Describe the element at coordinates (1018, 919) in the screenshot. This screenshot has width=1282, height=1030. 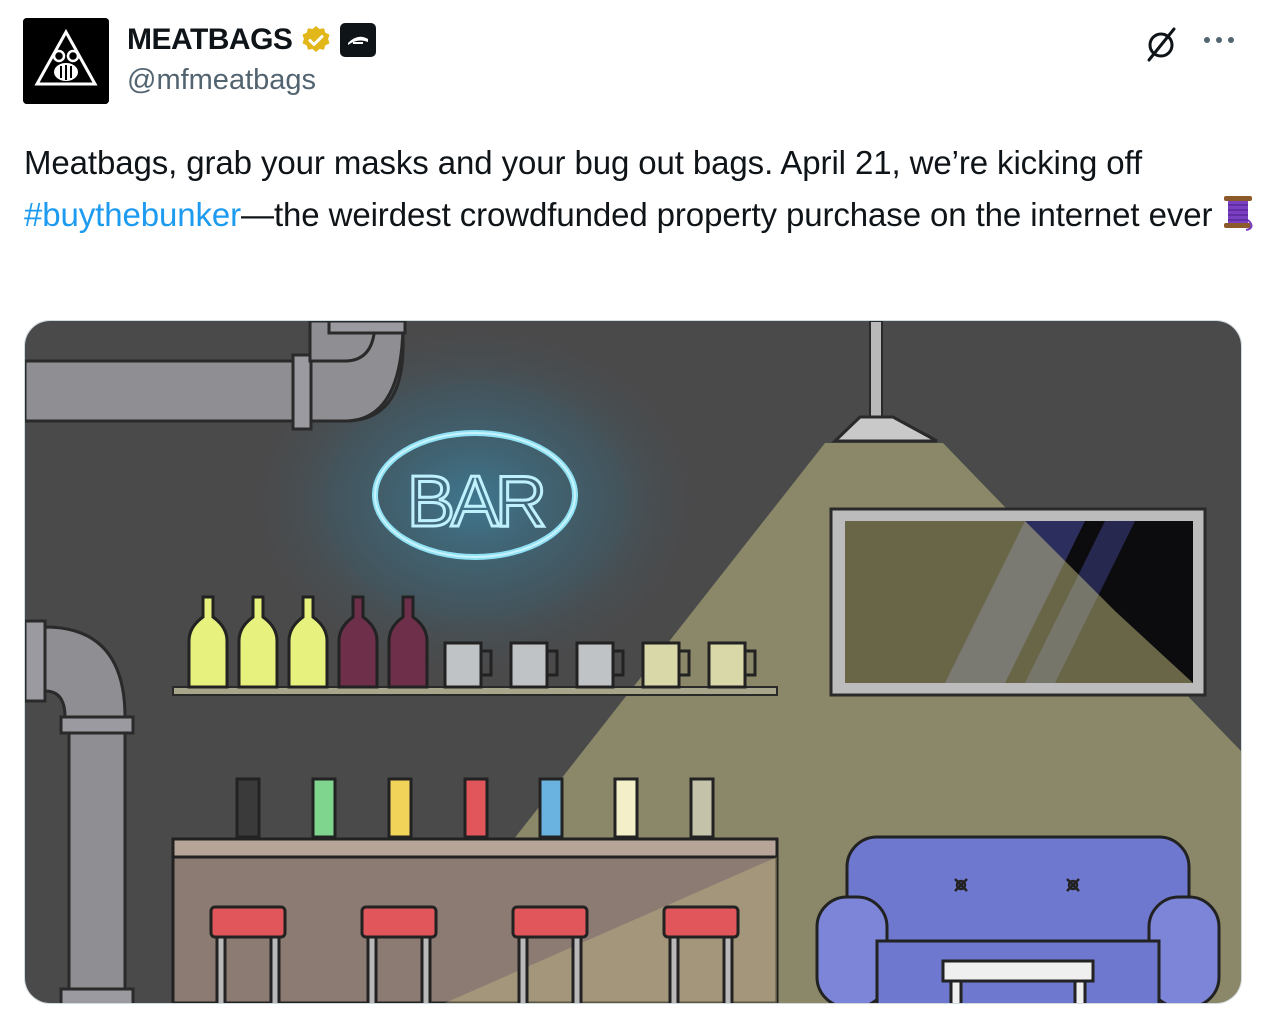
I see `couch` at that location.